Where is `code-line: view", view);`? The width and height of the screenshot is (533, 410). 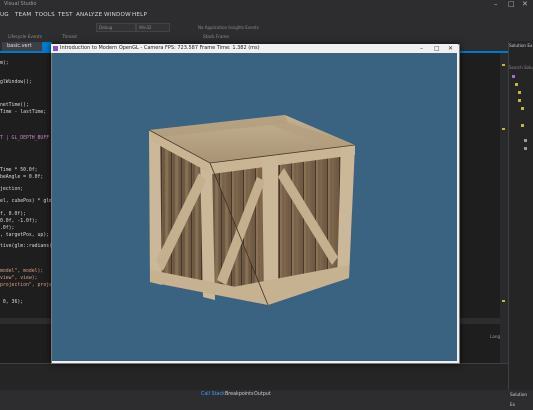
code-line: view", view); is located at coordinates (19, 278).